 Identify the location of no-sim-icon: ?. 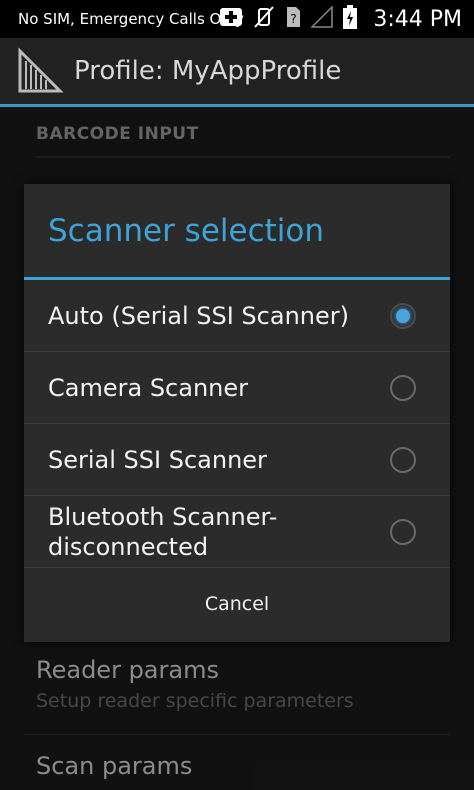
(293, 19).